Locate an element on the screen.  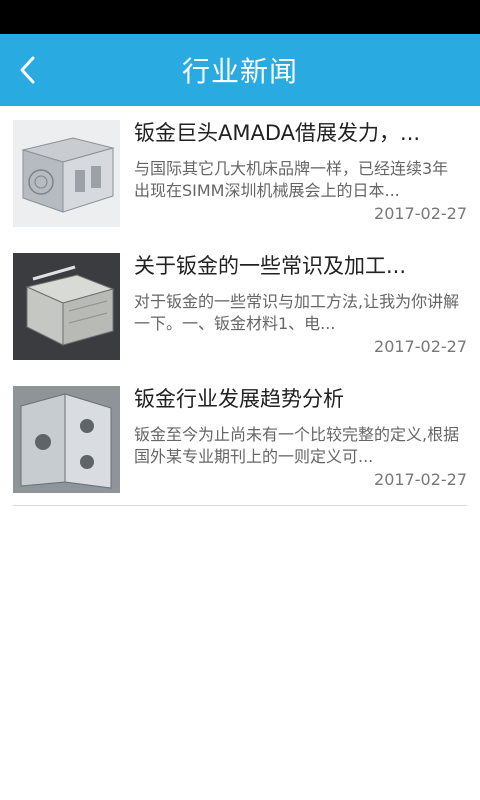
status-bar is located at coordinates (240, 17).